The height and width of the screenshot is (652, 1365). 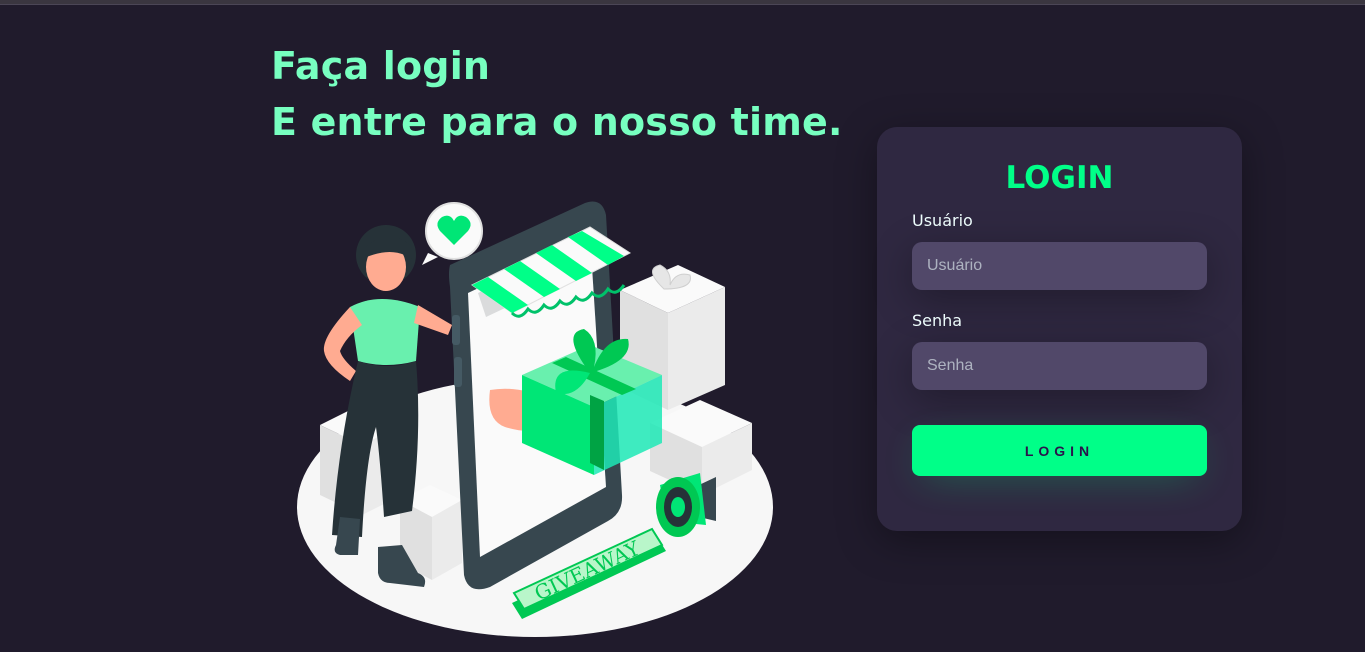 I want to click on login-button: LOGIN, so click(x=1059, y=450).